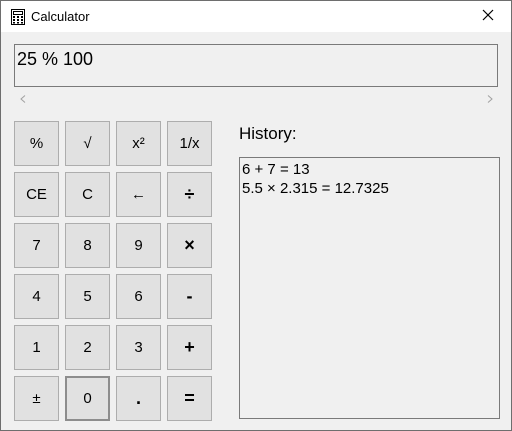  What do you see at coordinates (189, 143) in the screenshot?
I see `reciprocal-key: 1/x` at bounding box center [189, 143].